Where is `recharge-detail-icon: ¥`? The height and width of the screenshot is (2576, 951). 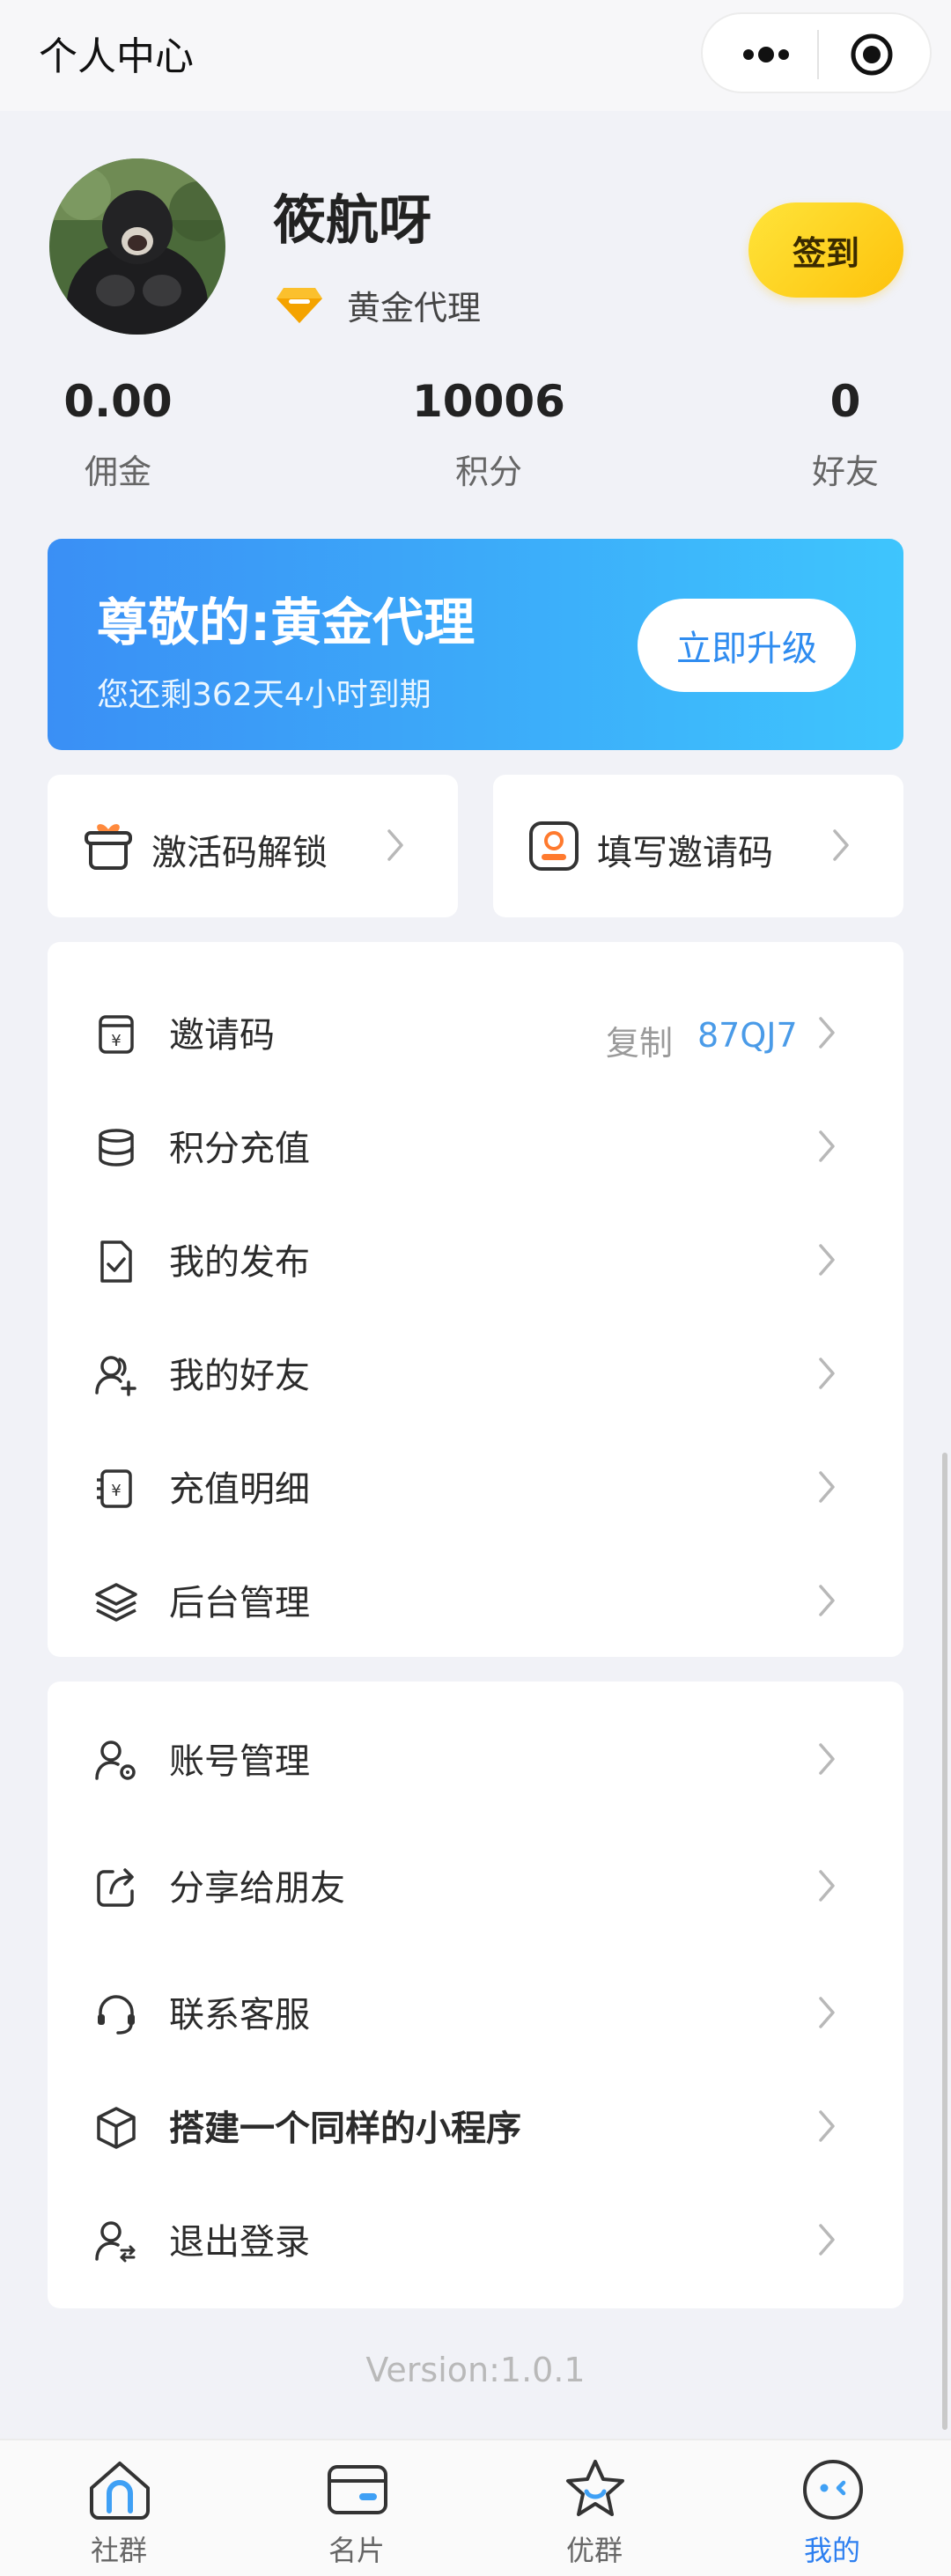
recharge-detail-icon: ¥ is located at coordinates (114, 1488).